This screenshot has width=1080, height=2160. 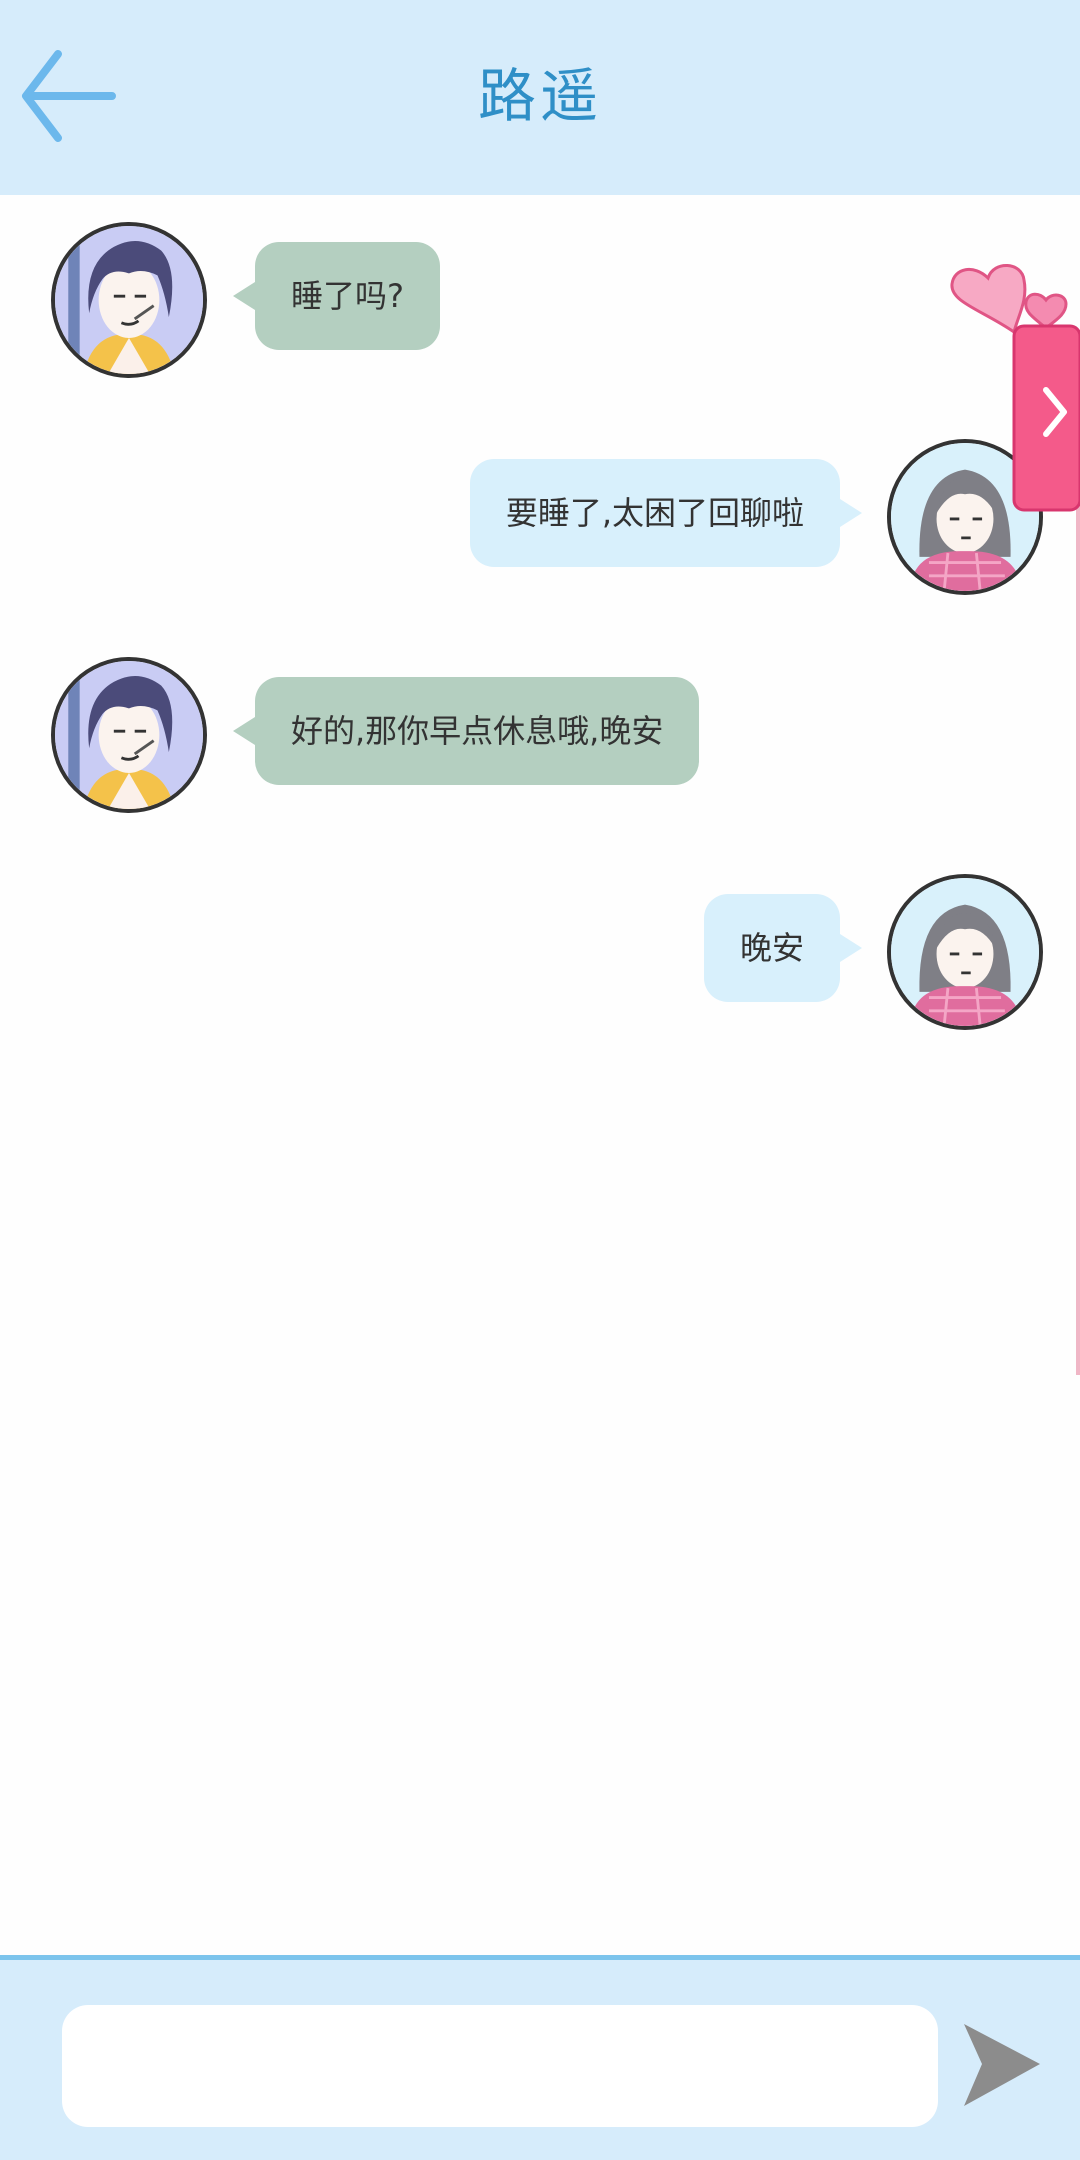 I want to click on message-row: 好的,那你早点休息哦,晚安, so click(x=540, y=737).